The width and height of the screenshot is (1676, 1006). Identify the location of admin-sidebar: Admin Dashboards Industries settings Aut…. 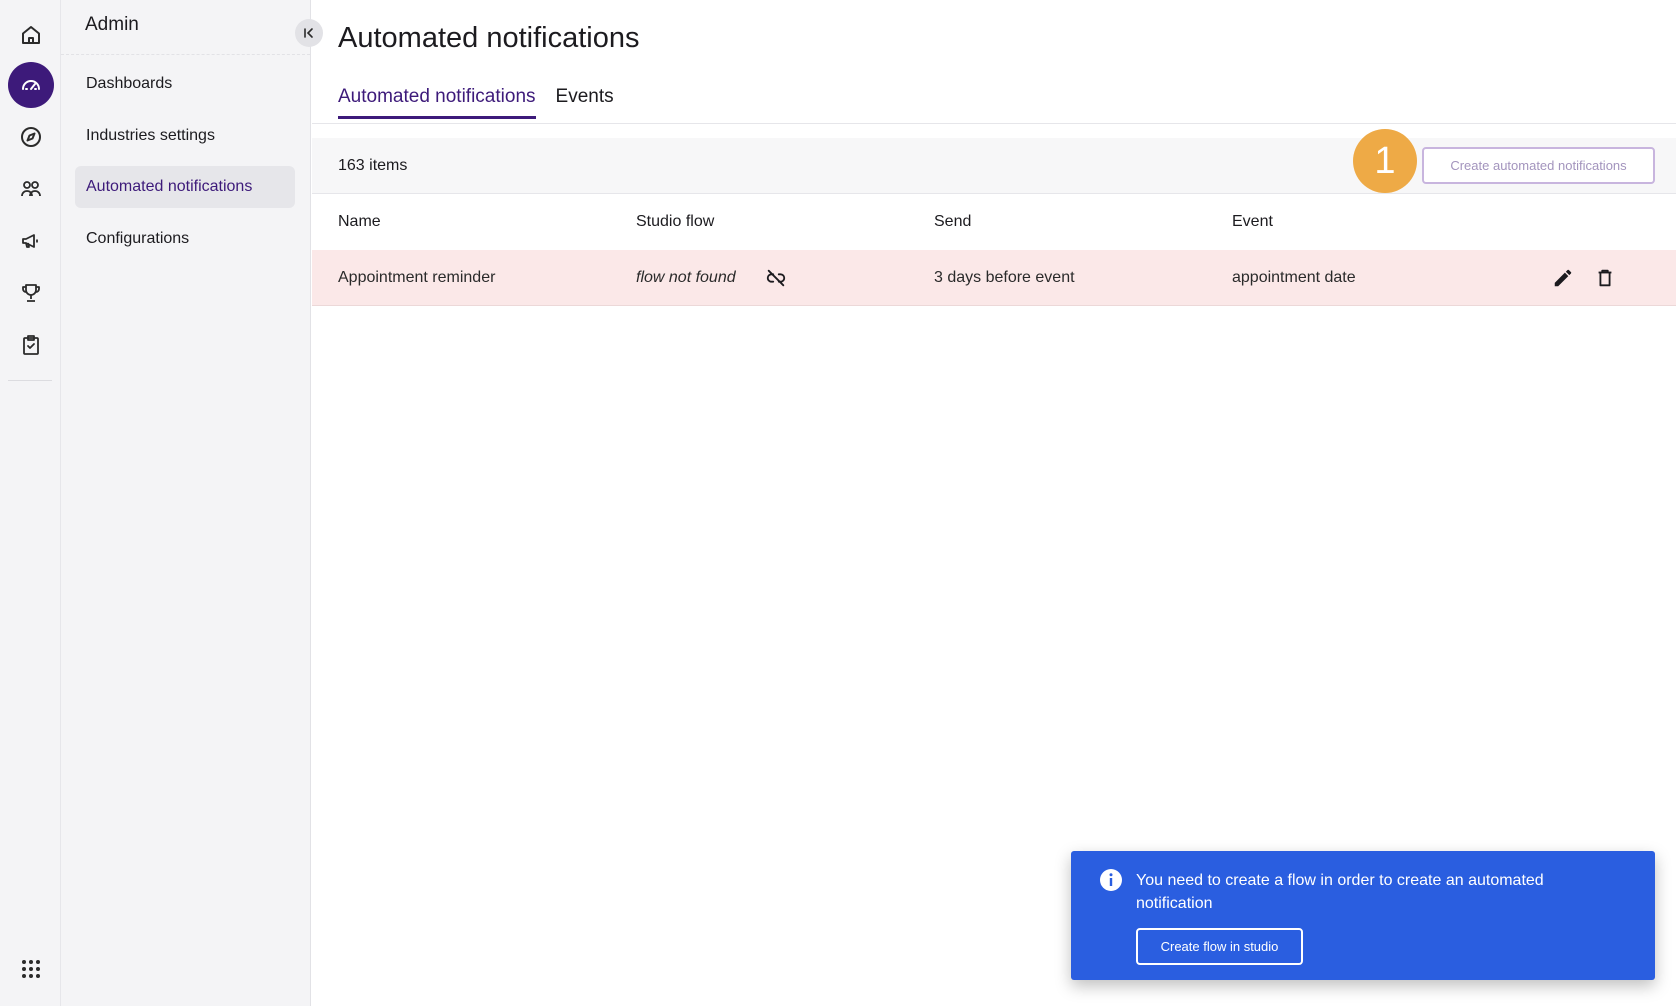
(186, 503).